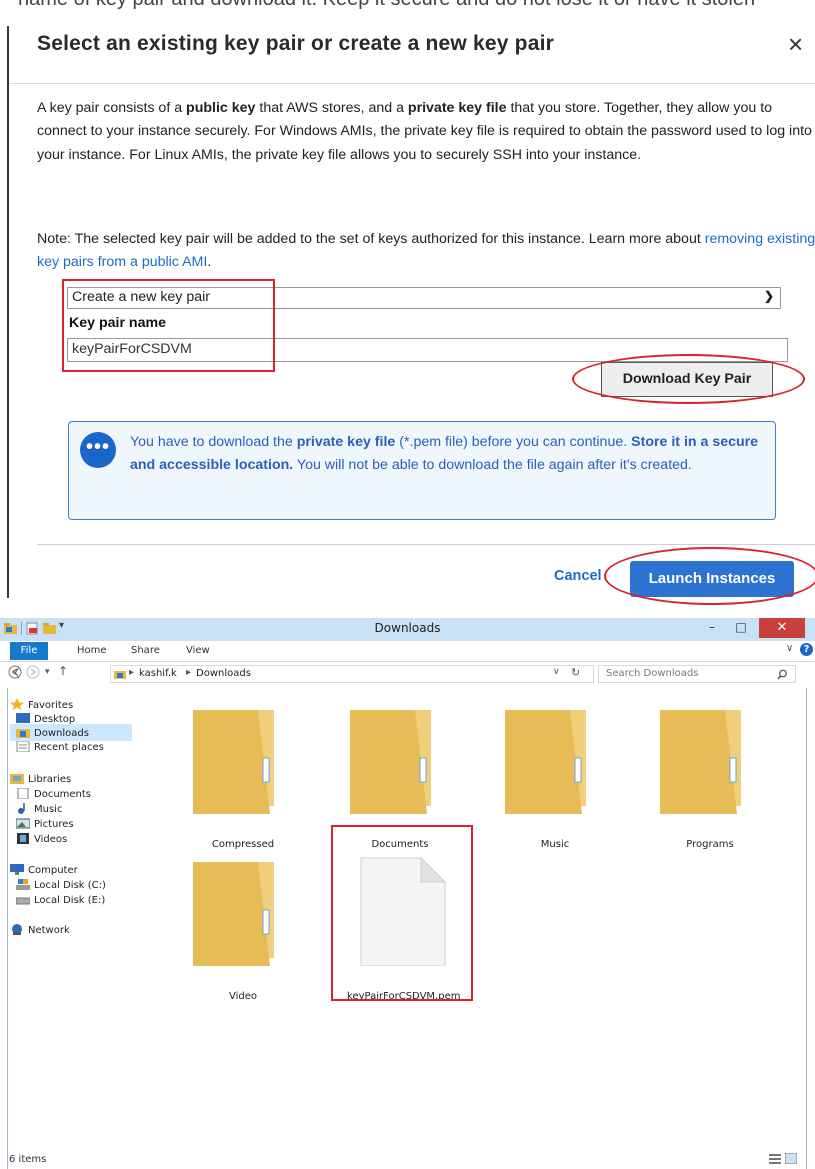 The height and width of the screenshot is (1169, 815). Describe the element at coordinates (17, 778) in the screenshot. I see `libraries-icon` at that location.